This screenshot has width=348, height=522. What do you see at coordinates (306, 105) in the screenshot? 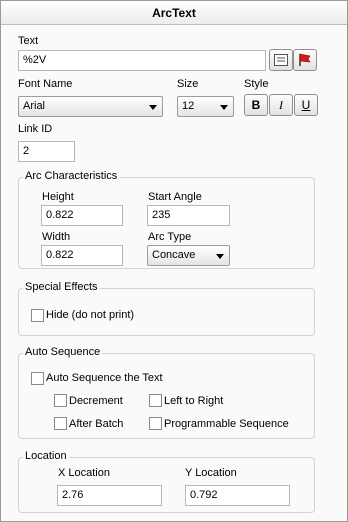
I see `underline-button: U` at bounding box center [306, 105].